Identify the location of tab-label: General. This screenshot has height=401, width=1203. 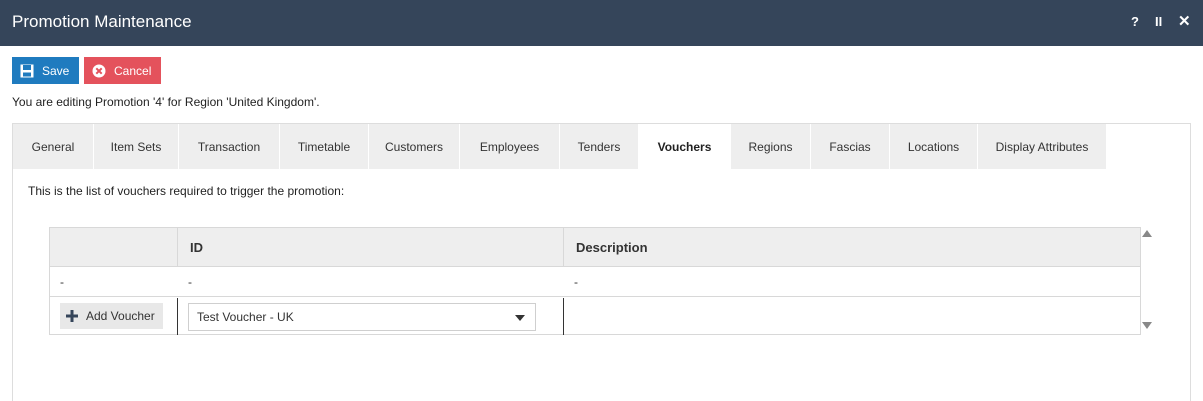
(53, 146).